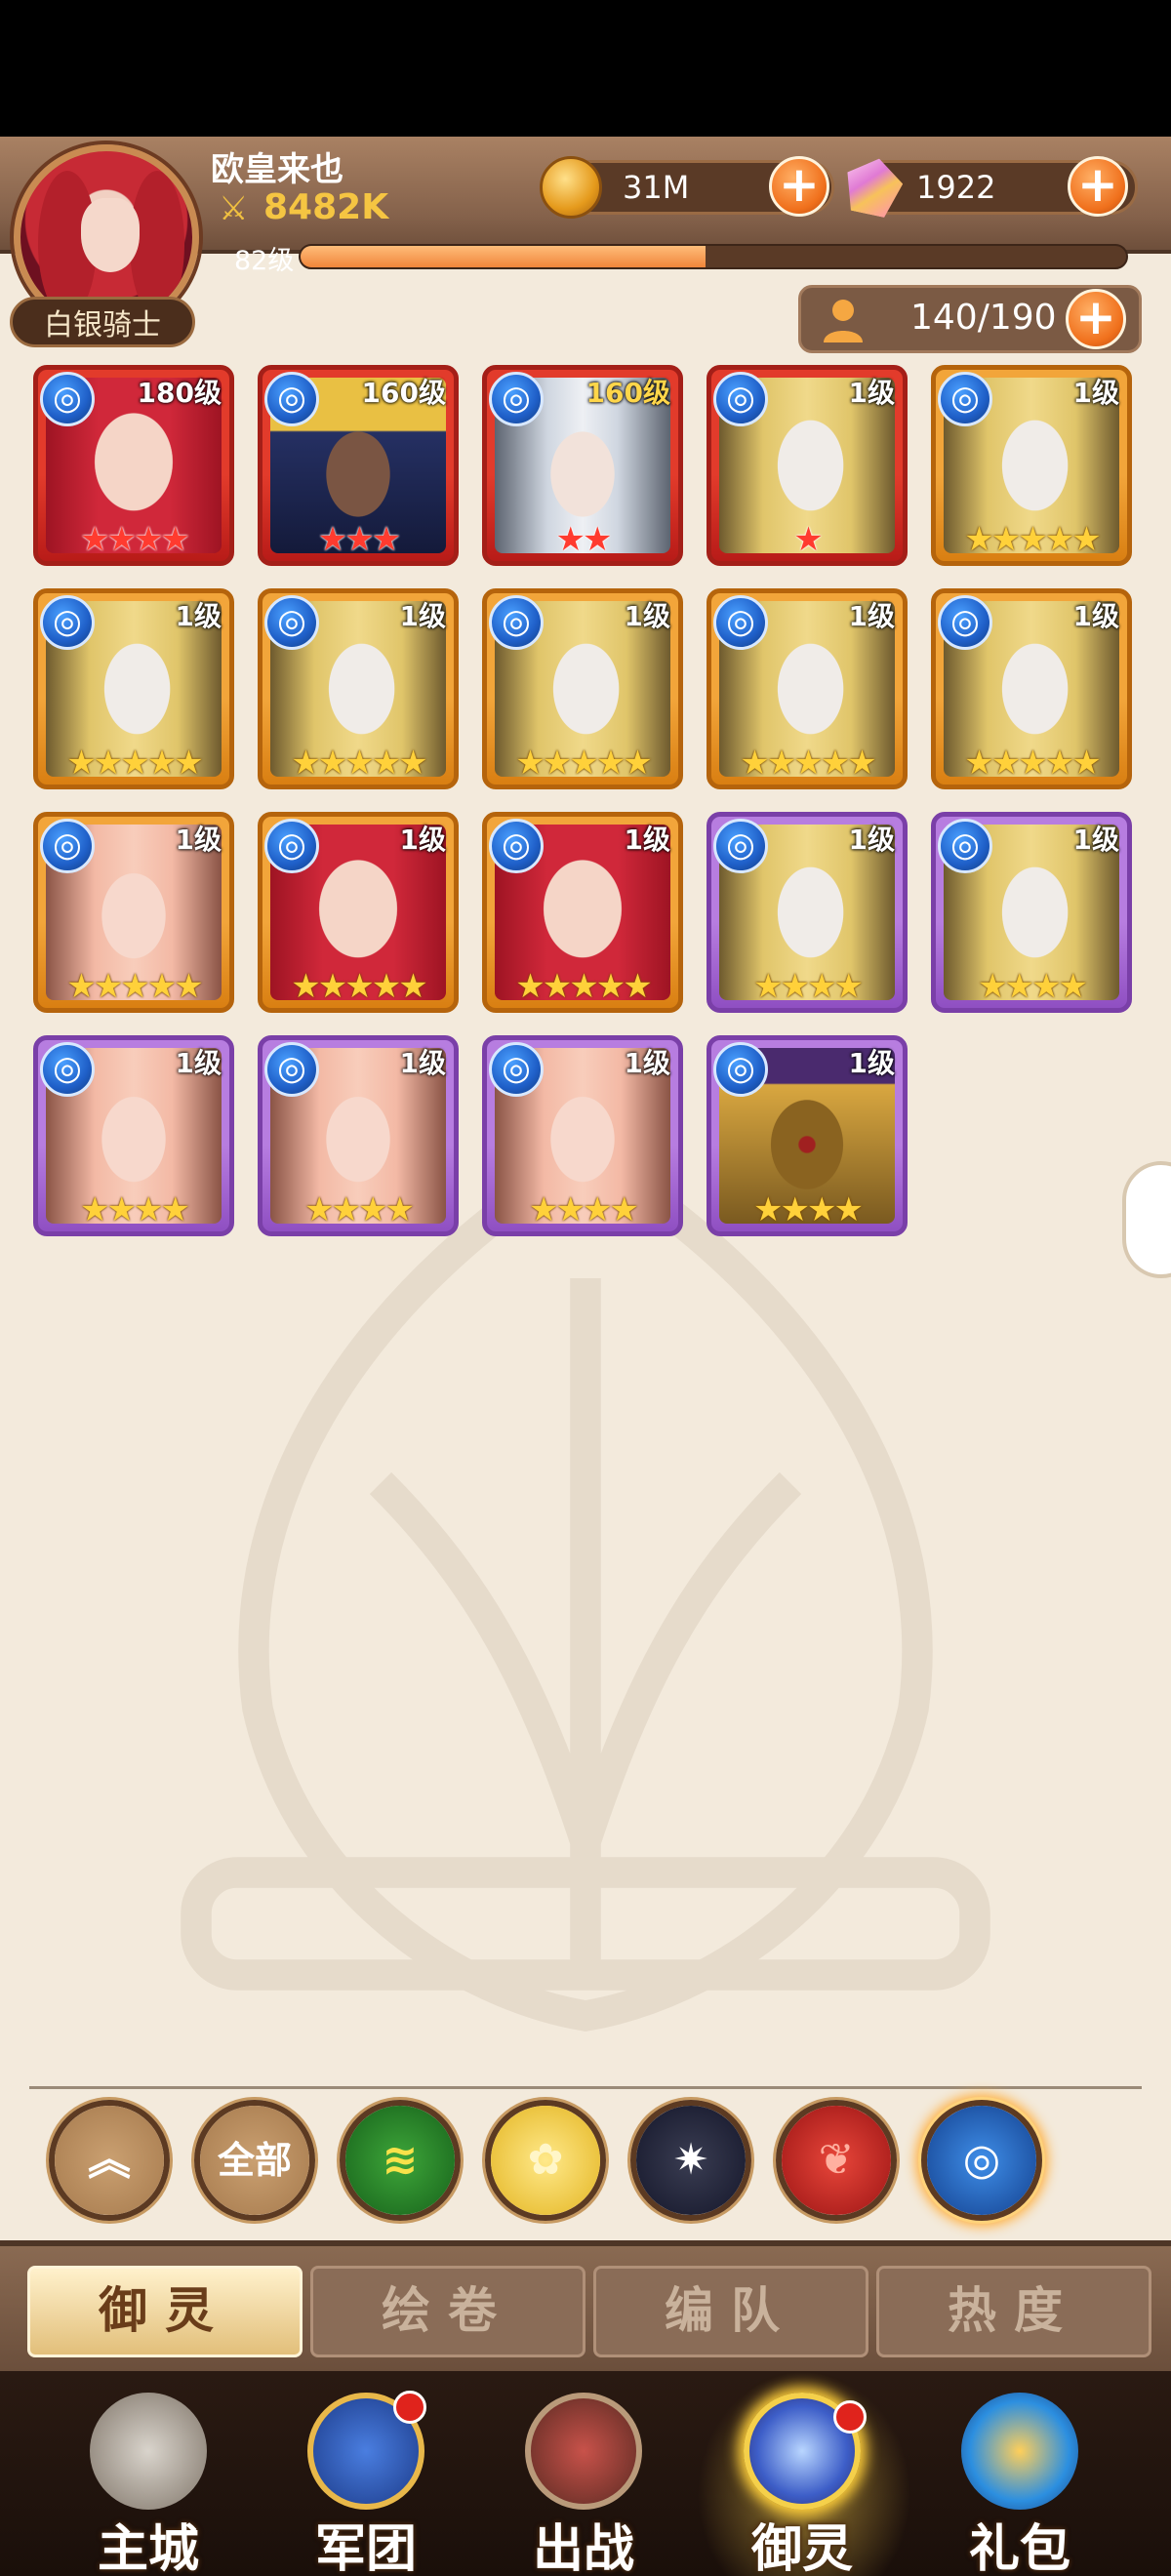 Image resolution: width=1171 pixels, height=2576 pixels. I want to click on filter-fire-button: ❦, so click(836, 2160).